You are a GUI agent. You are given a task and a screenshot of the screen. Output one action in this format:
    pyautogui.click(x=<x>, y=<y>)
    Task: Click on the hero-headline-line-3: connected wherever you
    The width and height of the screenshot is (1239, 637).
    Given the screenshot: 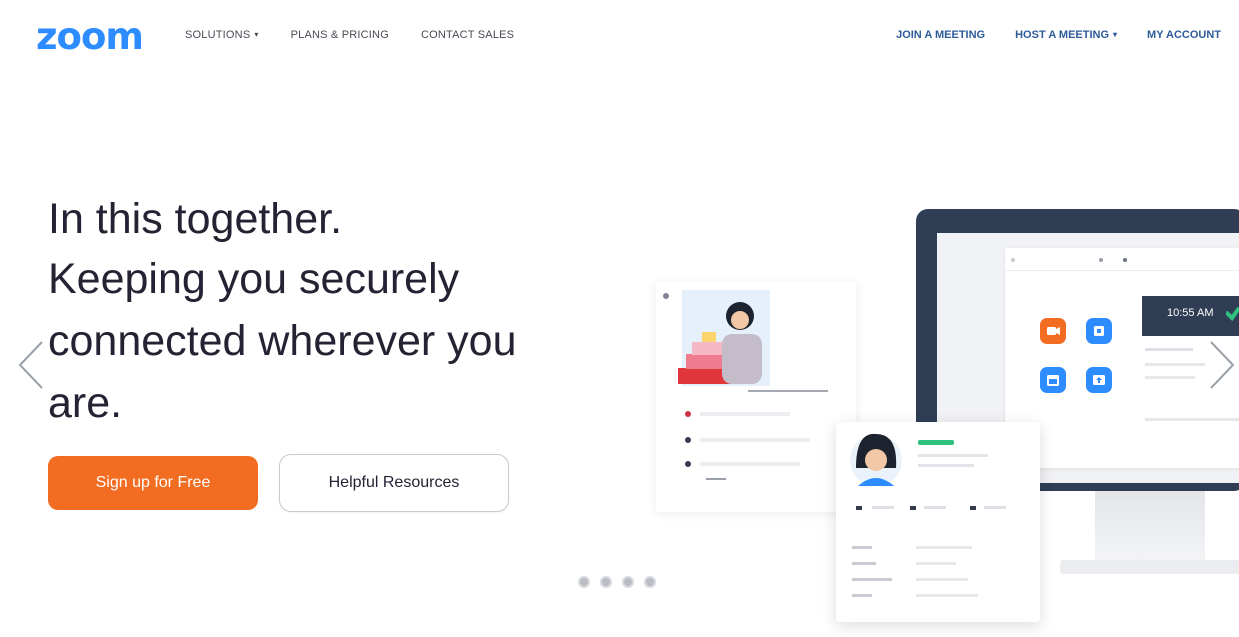 What is the action you would take?
    pyautogui.click(x=282, y=341)
    